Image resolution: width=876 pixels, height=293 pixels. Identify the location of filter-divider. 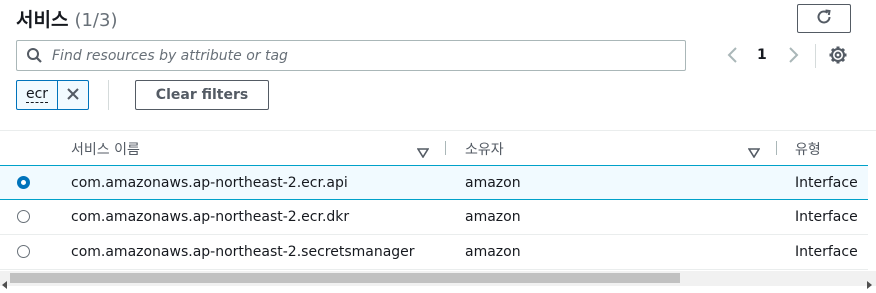
(108, 95).